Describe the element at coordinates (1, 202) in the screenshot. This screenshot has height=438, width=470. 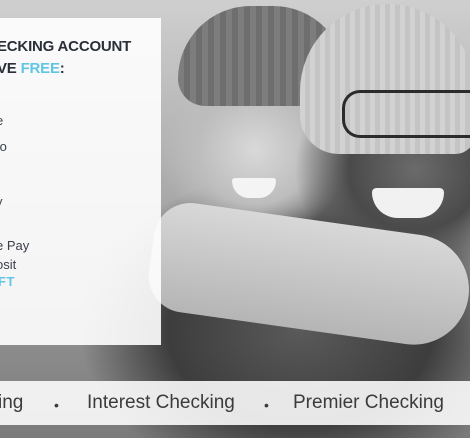
I see `benefit-item: y` at that location.